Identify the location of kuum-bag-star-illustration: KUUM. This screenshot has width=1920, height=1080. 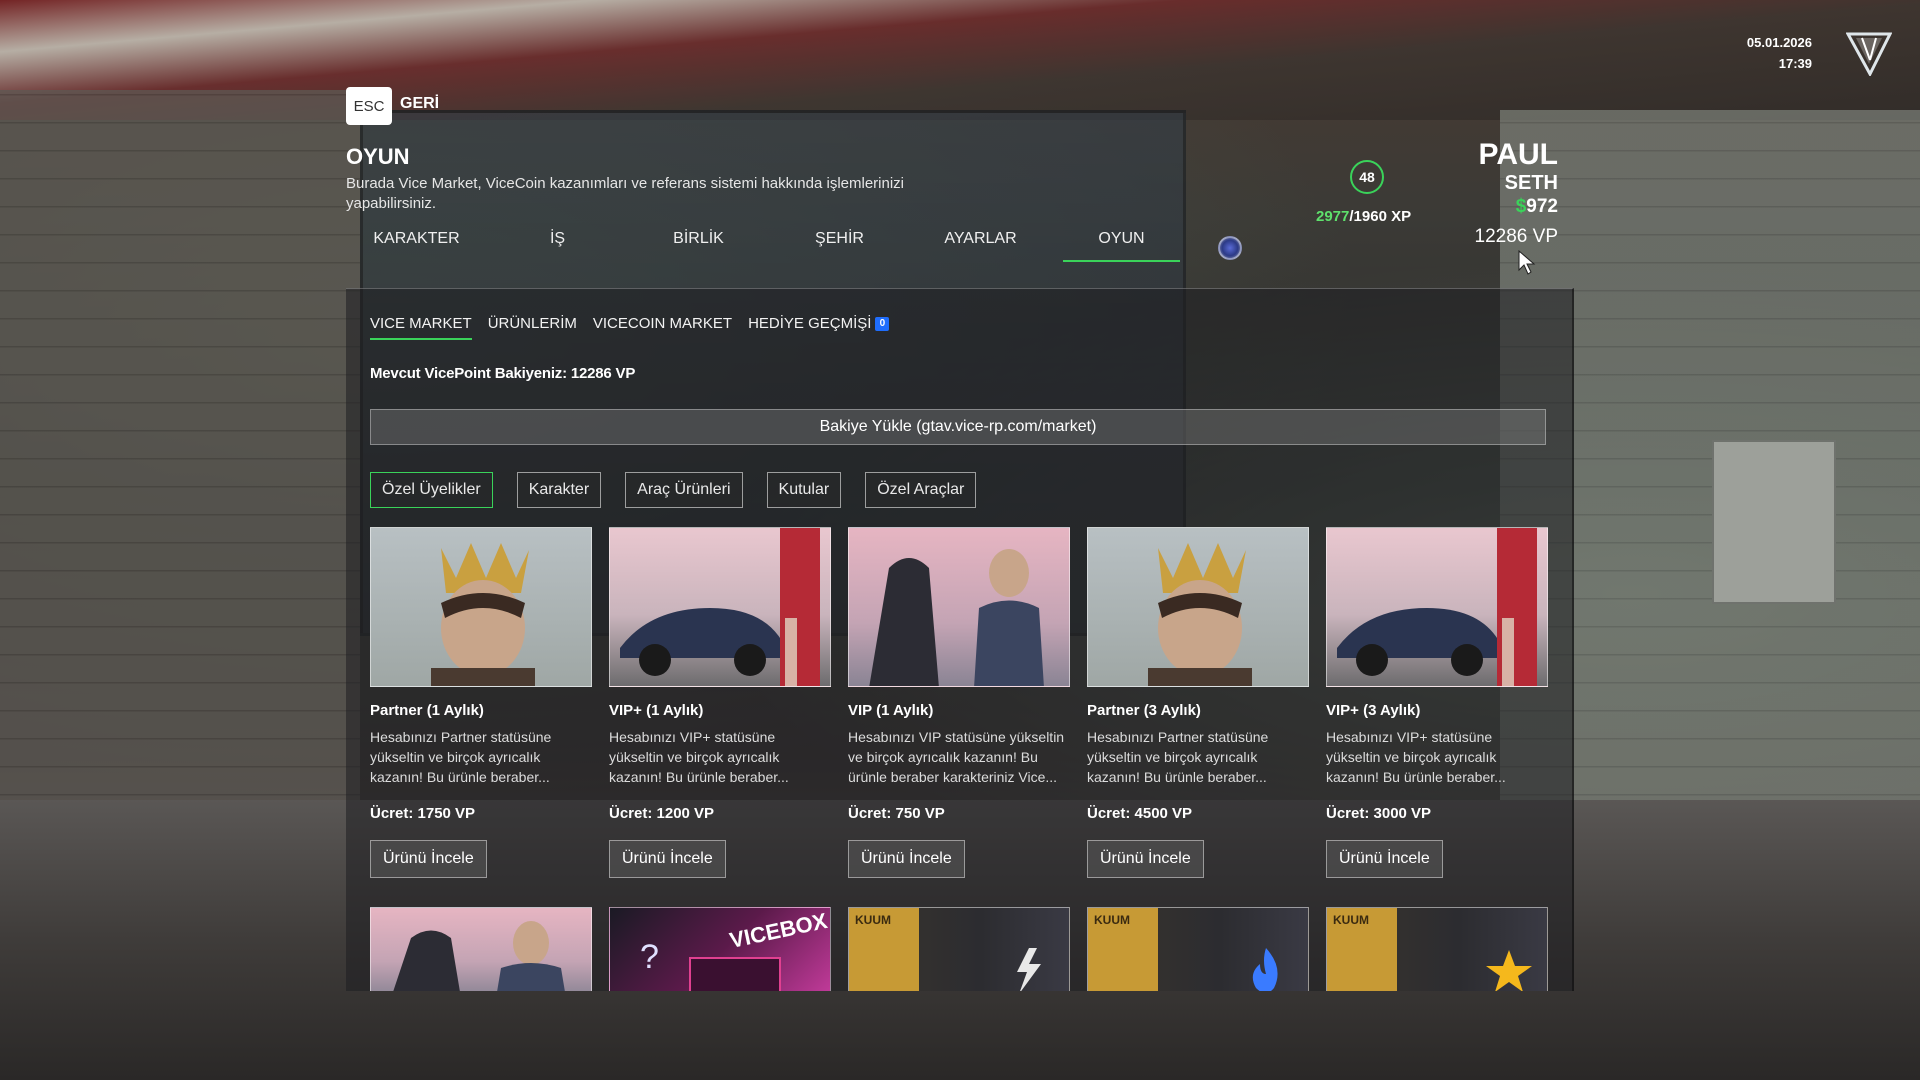
(1429, 949).